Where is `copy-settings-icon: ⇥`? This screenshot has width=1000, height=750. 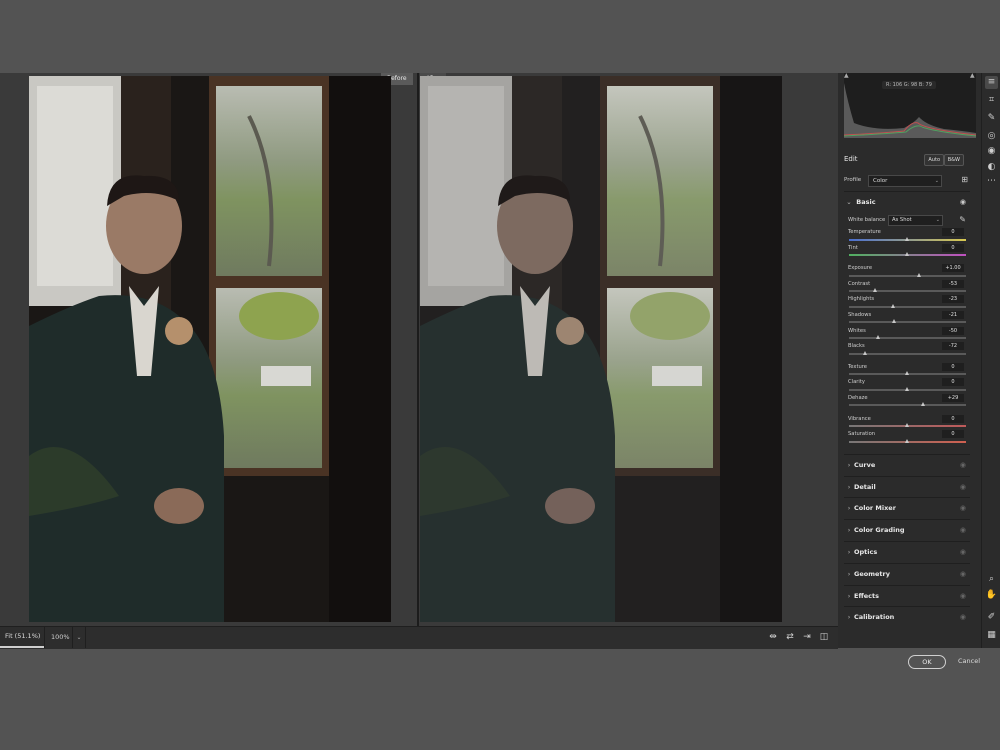 copy-settings-icon: ⇥ is located at coordinates (807, 637).